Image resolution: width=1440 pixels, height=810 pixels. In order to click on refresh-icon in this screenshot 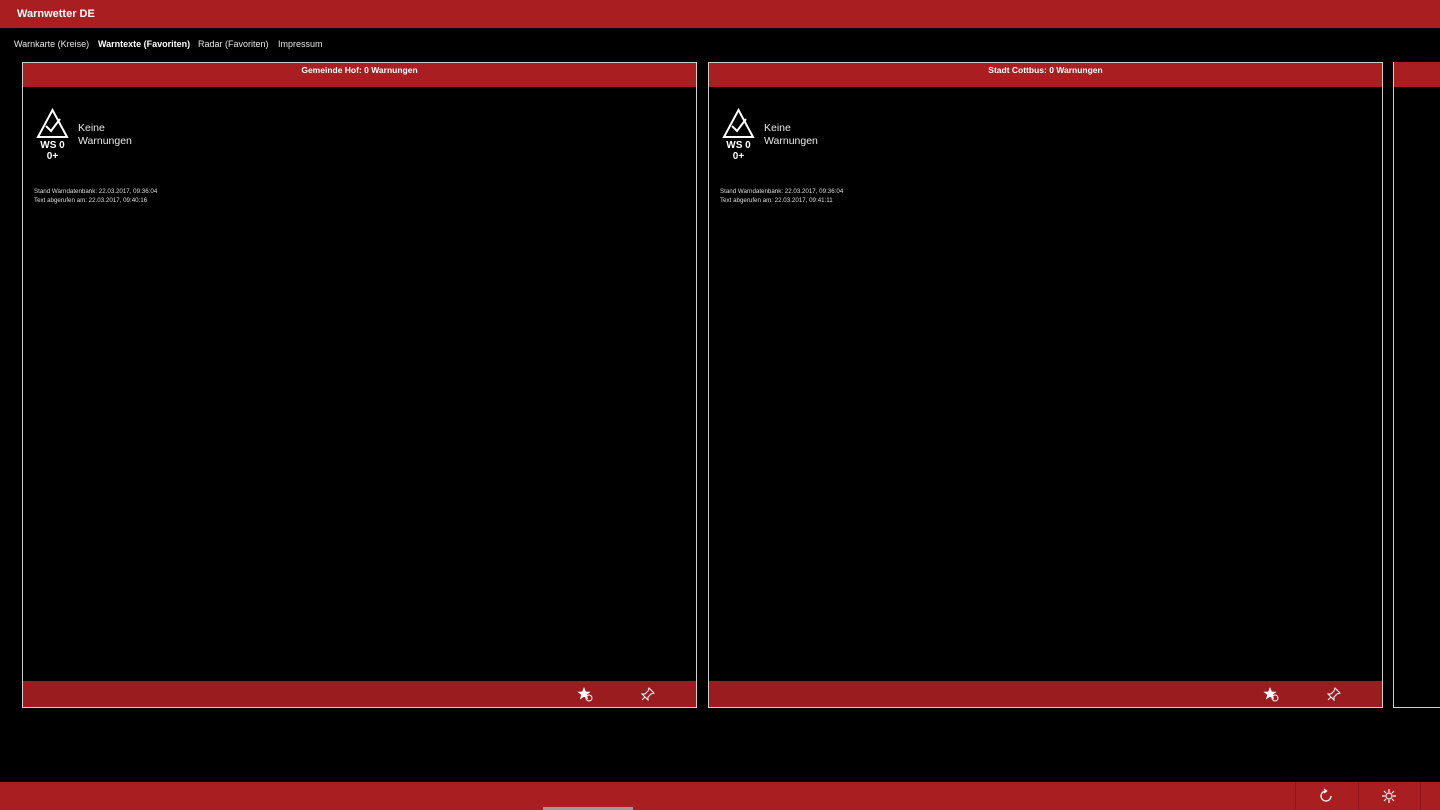, I will do `click(1326, 796)`.